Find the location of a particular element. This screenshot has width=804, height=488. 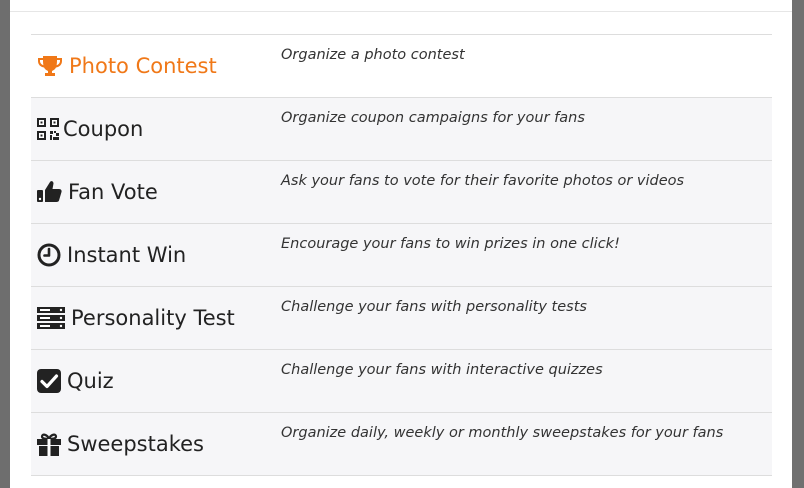

app-link-coupon: Coupon is located at coordinates (90, 129).